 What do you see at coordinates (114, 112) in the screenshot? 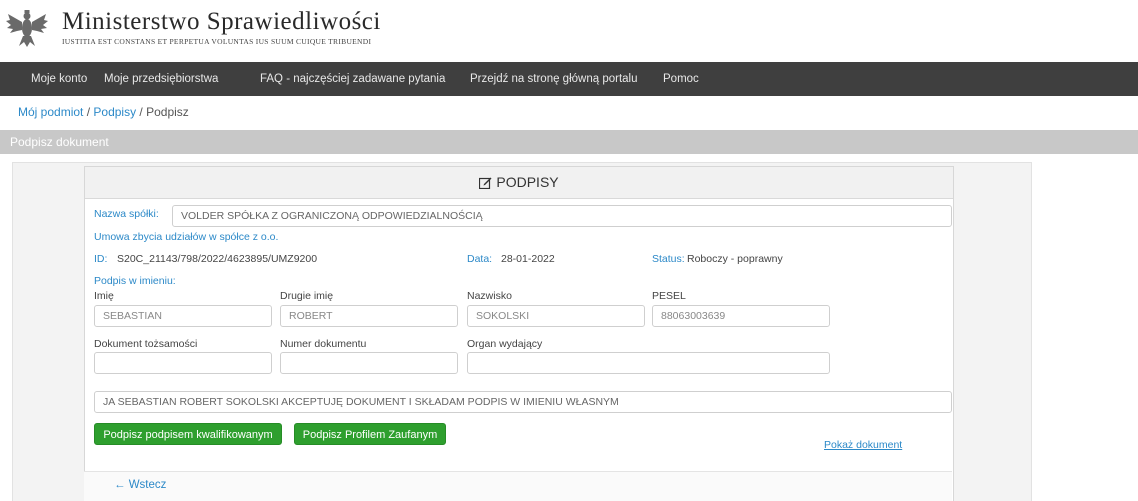
I see `breadcrumb-signatures: Podpisy` at bounding box center [114, 112].